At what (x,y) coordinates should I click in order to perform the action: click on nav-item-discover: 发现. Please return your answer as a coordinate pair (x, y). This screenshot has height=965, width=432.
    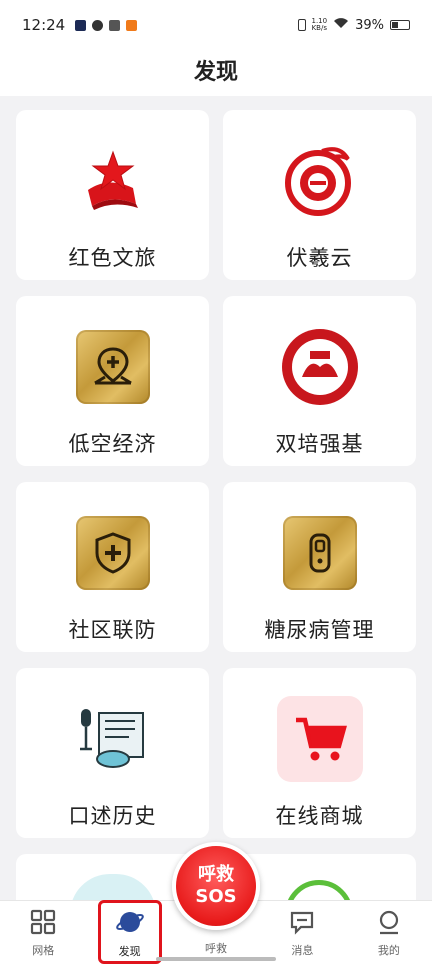
    Looking at the image, I should click on (129, 933).